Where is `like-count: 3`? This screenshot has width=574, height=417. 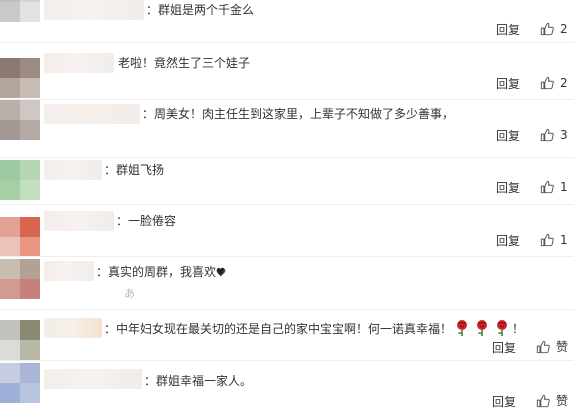
like-count: 3 is located at coordinates (564, 135).